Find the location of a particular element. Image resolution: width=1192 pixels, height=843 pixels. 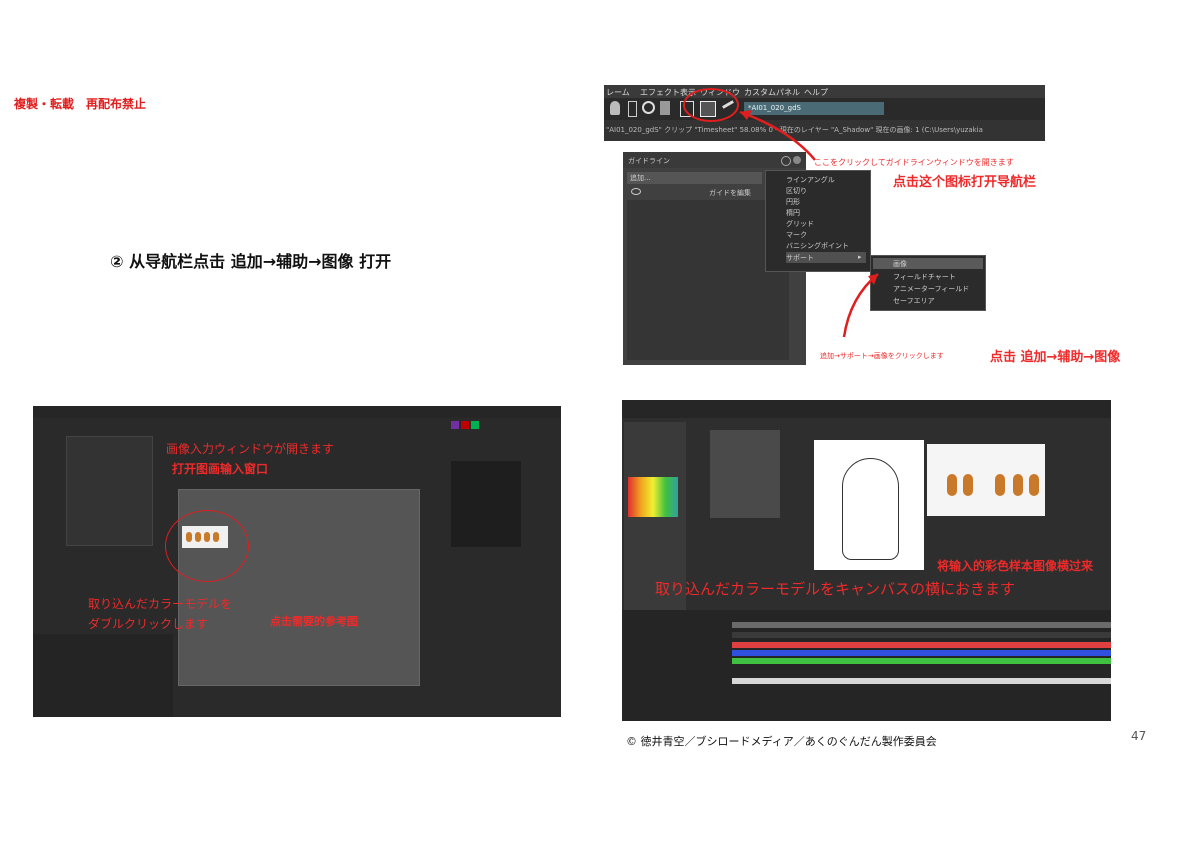

submenu-item: マーク is located at coordinates (796, 235).